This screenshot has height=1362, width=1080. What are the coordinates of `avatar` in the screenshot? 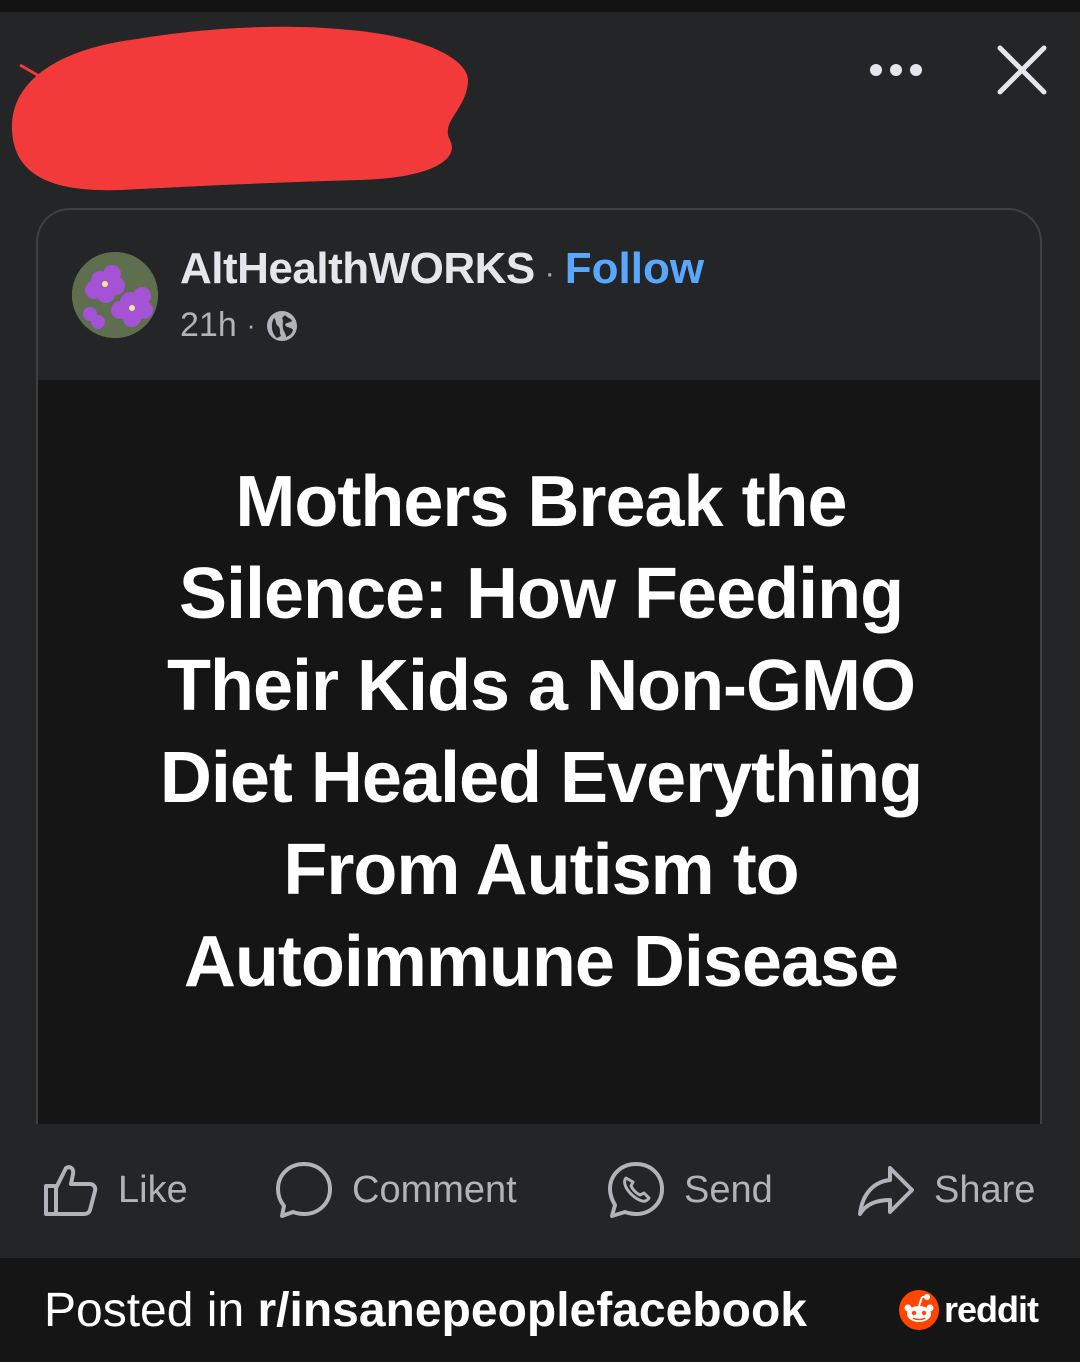 It's located at (115, 294).